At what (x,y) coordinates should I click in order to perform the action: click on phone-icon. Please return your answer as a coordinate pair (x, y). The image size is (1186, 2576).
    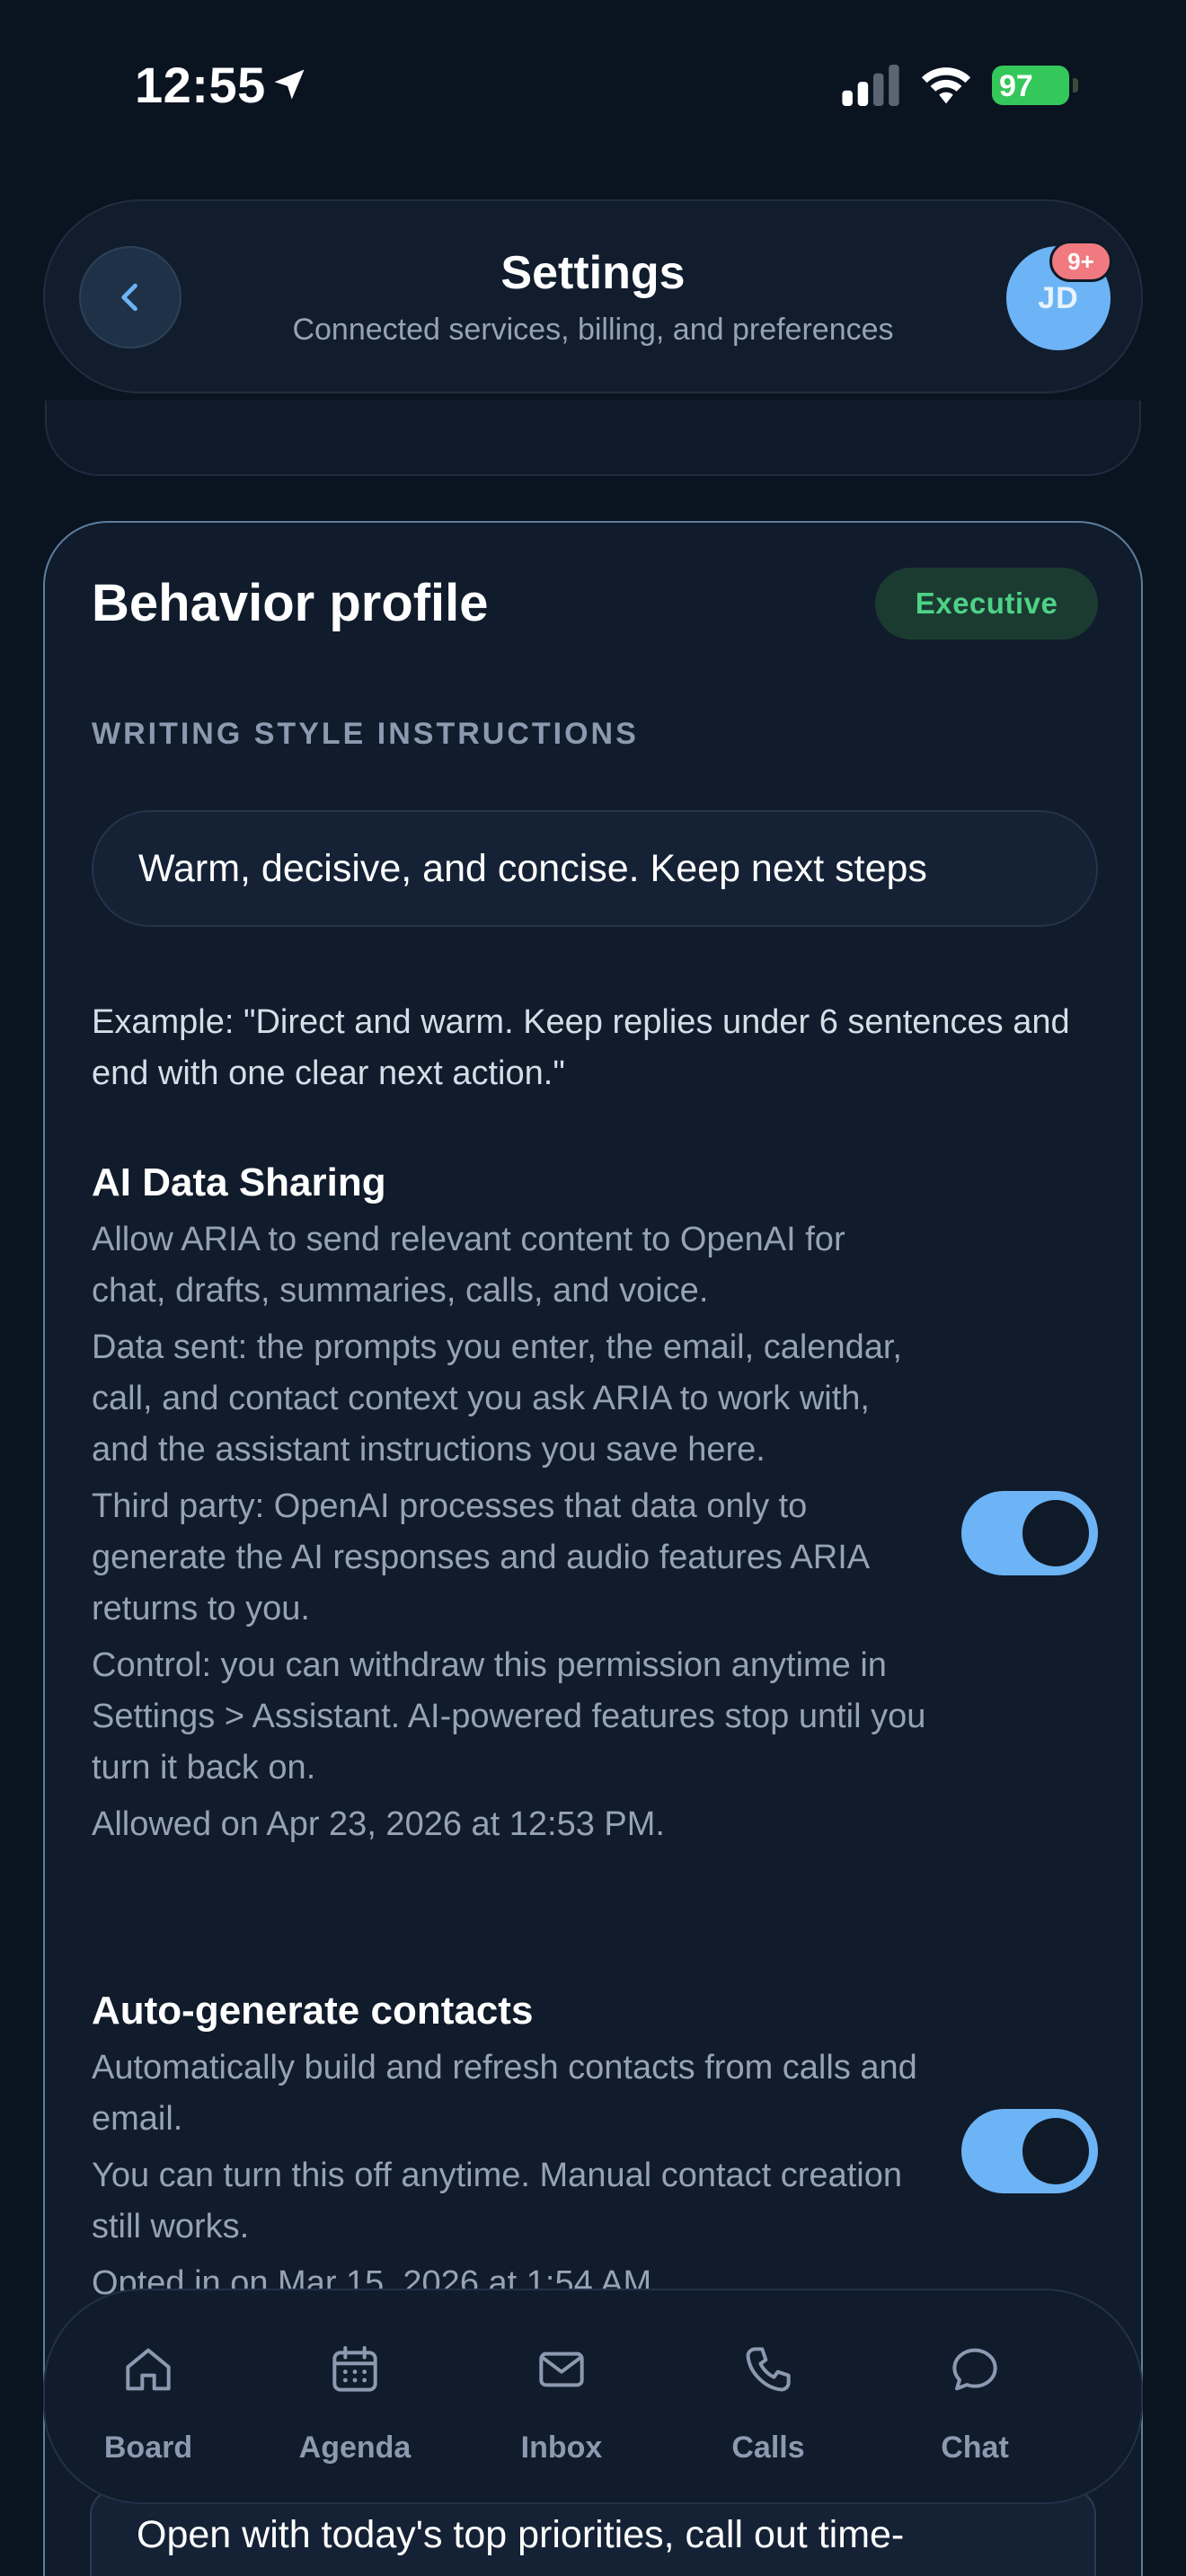
    Looking at the image, I should click on (768, 2369).